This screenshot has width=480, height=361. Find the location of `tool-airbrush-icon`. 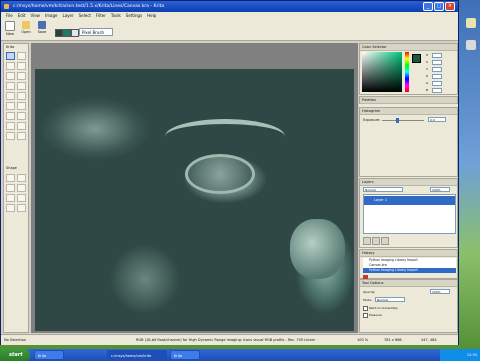

tool-airbrush-icon is located at coordinates (21, 208).